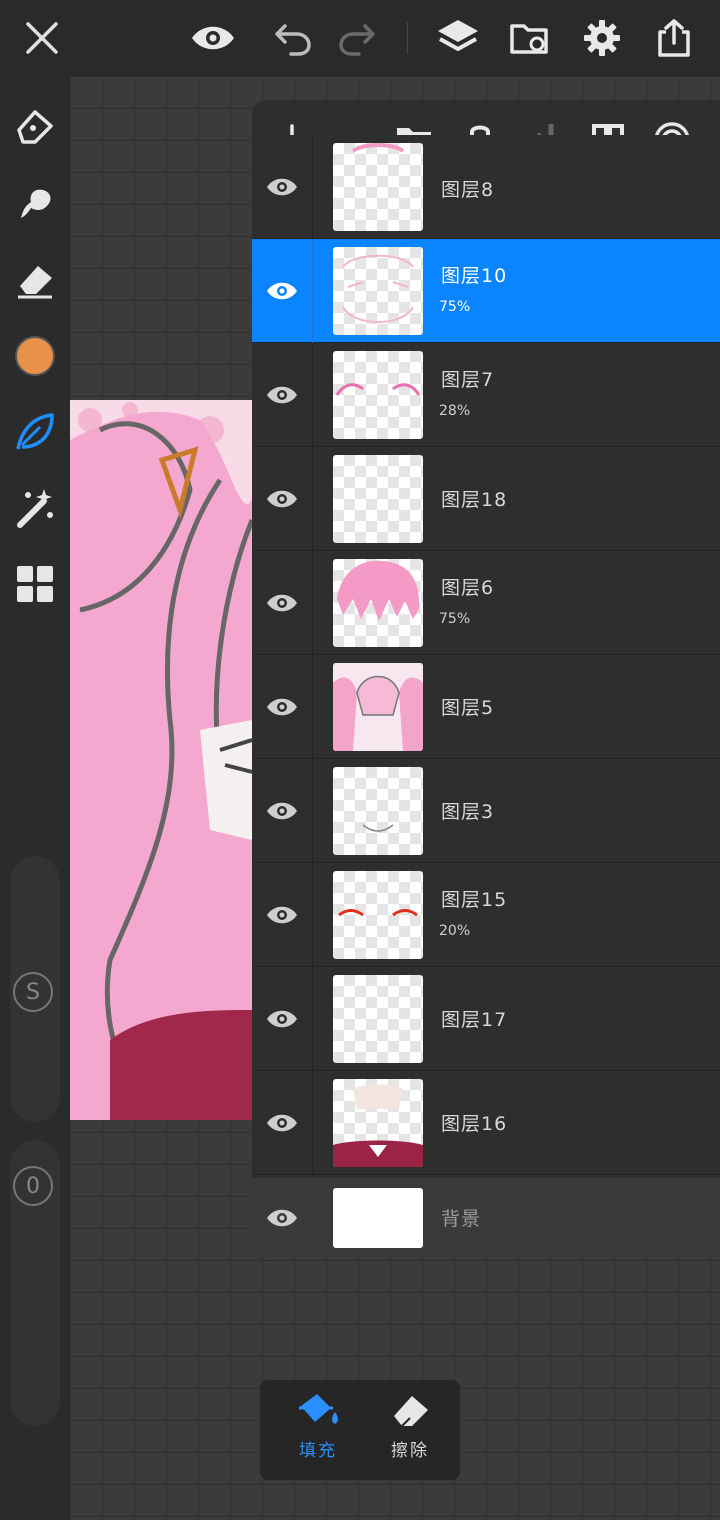 The height and width of the screenshot is (1520, 720). Describe the element at coordinates (33, 992) in the screenshot. I see `size-label: S` at that location.